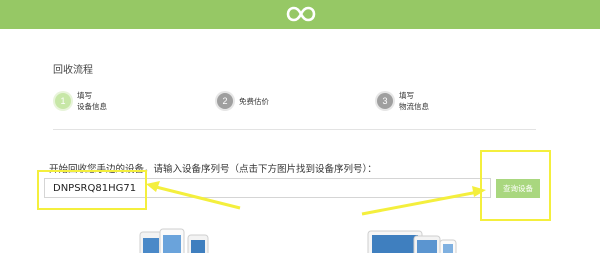 The height and width of the screenshot is (253, 600). Describe the element at coordinates (385, 101) in the screenshot. I see `step-number: 3` at that location.